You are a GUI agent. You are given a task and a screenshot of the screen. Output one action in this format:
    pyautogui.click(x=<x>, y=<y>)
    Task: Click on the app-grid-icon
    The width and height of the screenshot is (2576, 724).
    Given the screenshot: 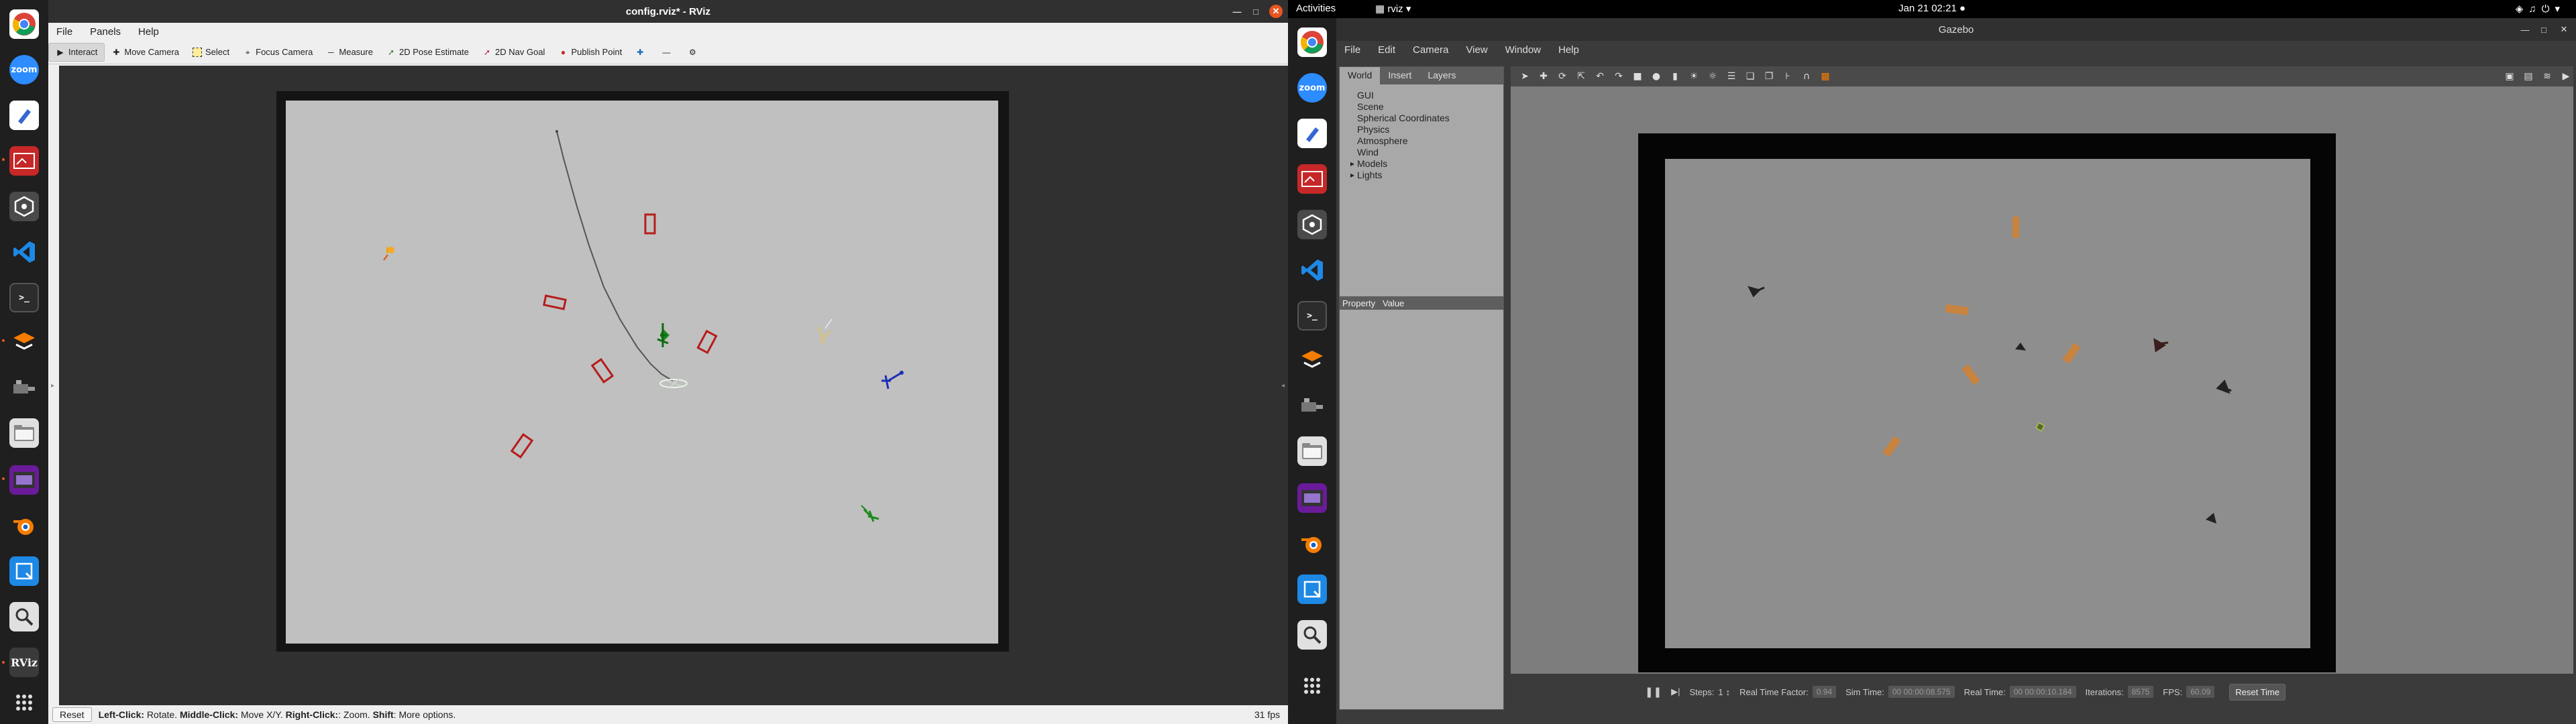 What is the action you would take?
    pyautogui.click(x=1312, y=686)
    